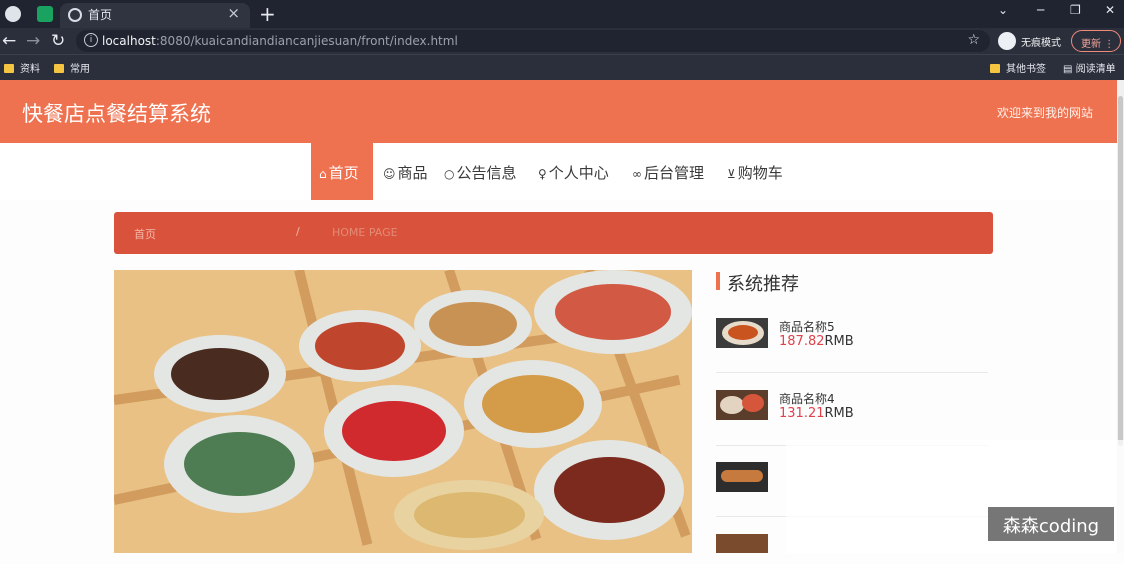 The image size is (1124, 564). What do you see at coordinates (100, 15) in the screenshot?
I see `tab-title: 首页` at bounding box center [100, 15].